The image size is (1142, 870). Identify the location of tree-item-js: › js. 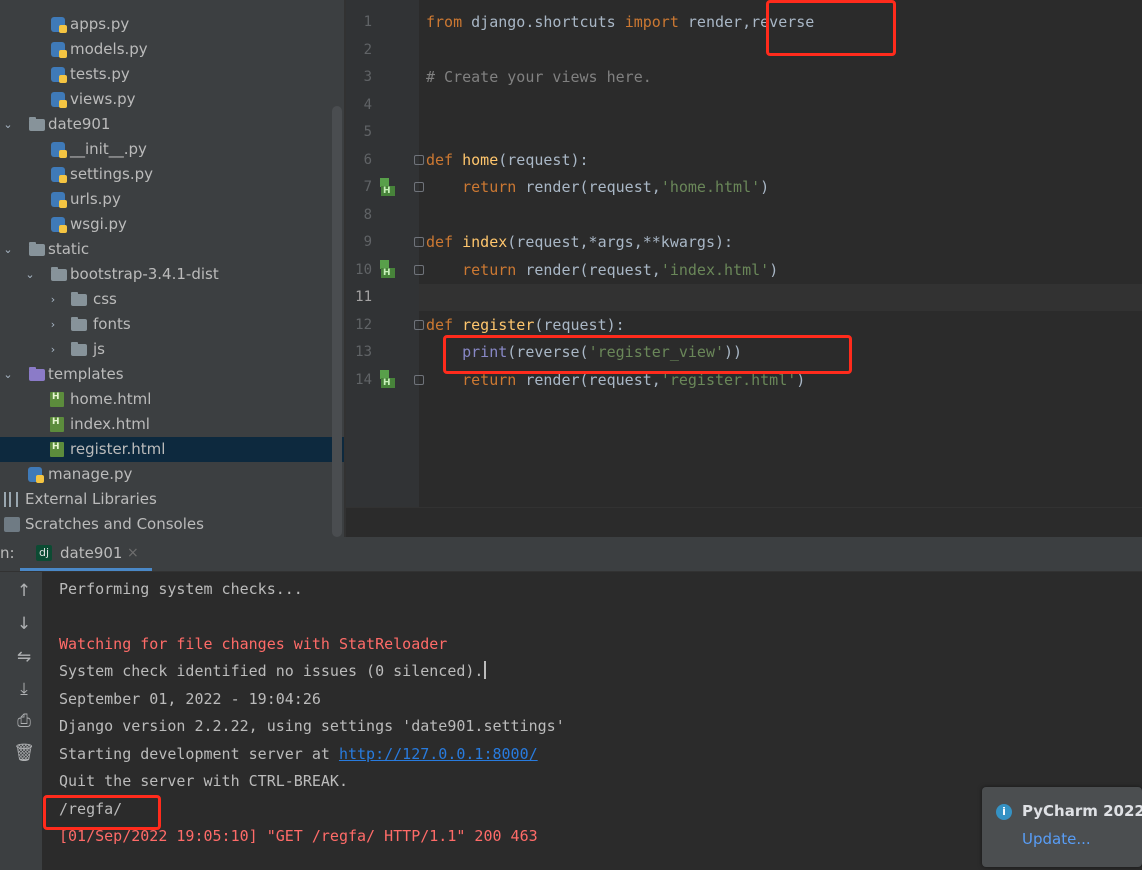
(172, 349).